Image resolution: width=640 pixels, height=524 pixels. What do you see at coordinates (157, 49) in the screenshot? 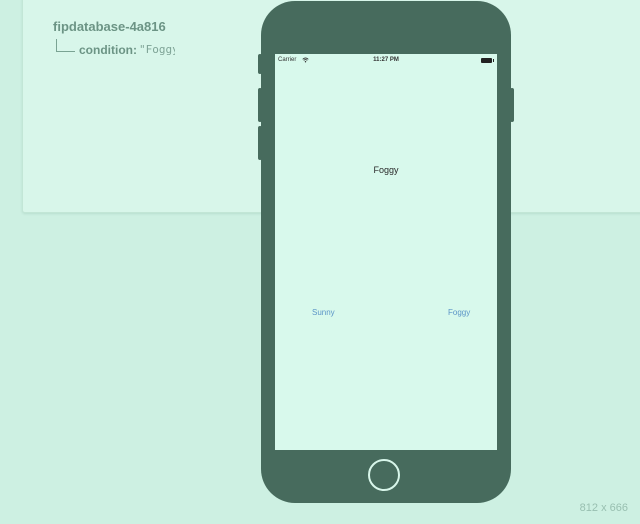
I see `condition-value: "Foggy"` at bounding box center [157, 49].